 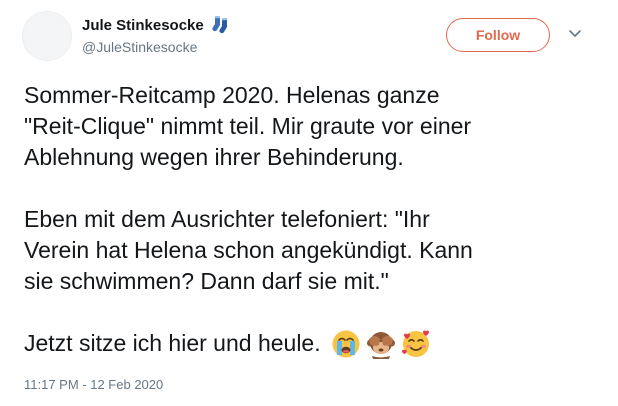 What do you see at coordinates (143, 25) in the screenshot?
I see `display-name-text: Jule Stinkesocke` at bounding box center [143, 25].